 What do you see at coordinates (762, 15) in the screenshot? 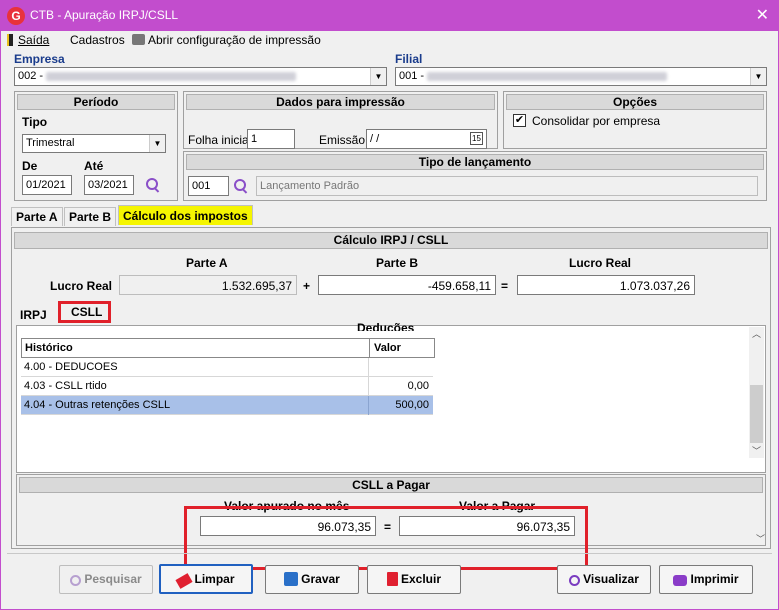
I see `close-icon: ✕` at bounding box center [762, 15].